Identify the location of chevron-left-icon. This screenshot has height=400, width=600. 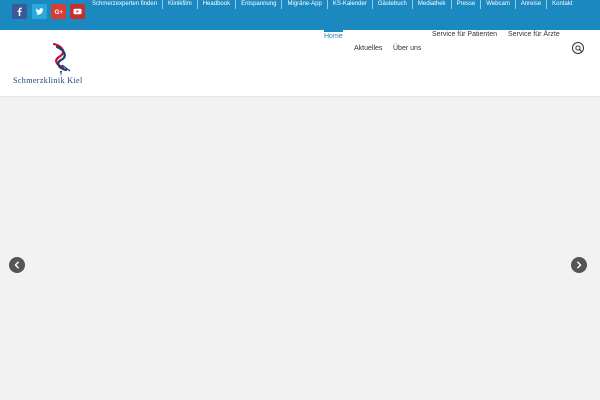
(16, 265).